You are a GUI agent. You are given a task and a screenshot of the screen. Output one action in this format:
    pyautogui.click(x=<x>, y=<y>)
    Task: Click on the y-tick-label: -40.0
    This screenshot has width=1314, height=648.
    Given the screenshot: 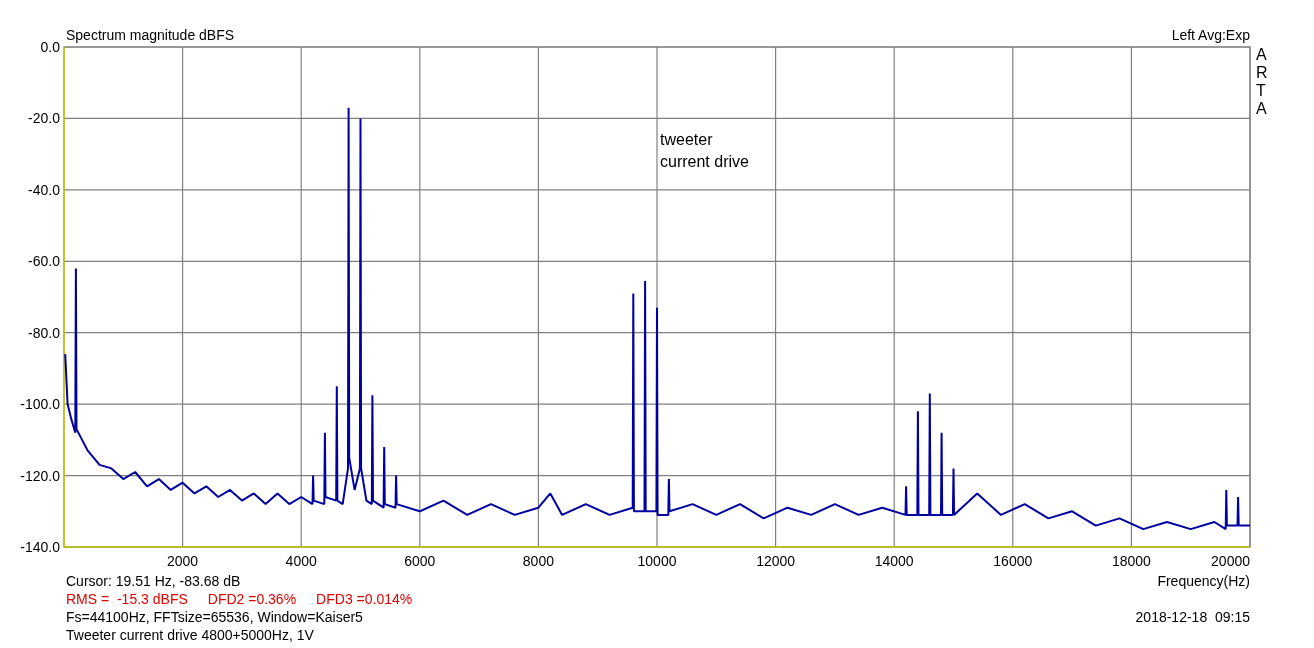 What is the action you would take?
    pyautogui.click(x=44, y=189)
    